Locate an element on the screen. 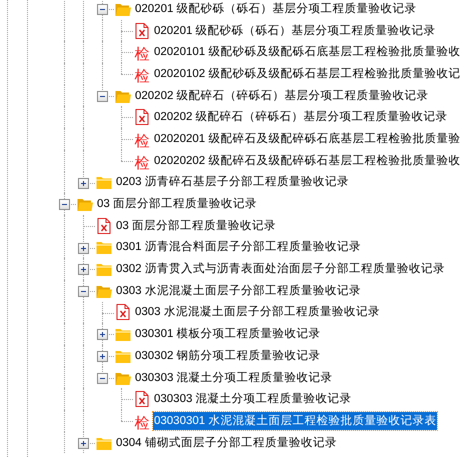 This screenshot has height=457, width=464. tree-item: 02020202 级配碎石及级配碎砾石基层工程检验批质量验收 is located at coordinates (307, 161).